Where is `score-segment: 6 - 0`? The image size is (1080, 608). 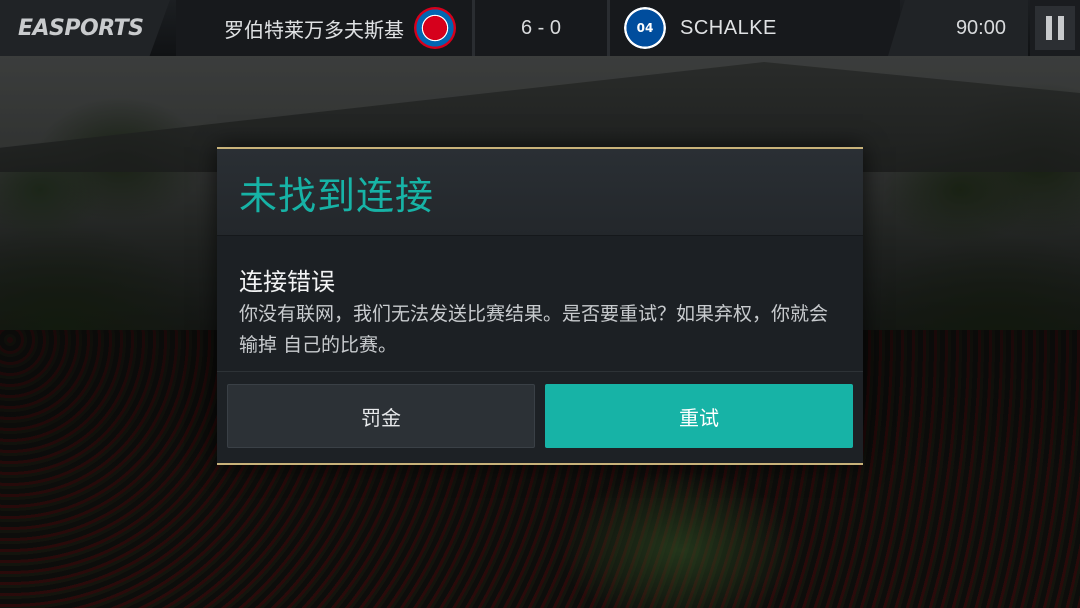 score-segment: 6 - 0 is located at coordinates (541, 28).